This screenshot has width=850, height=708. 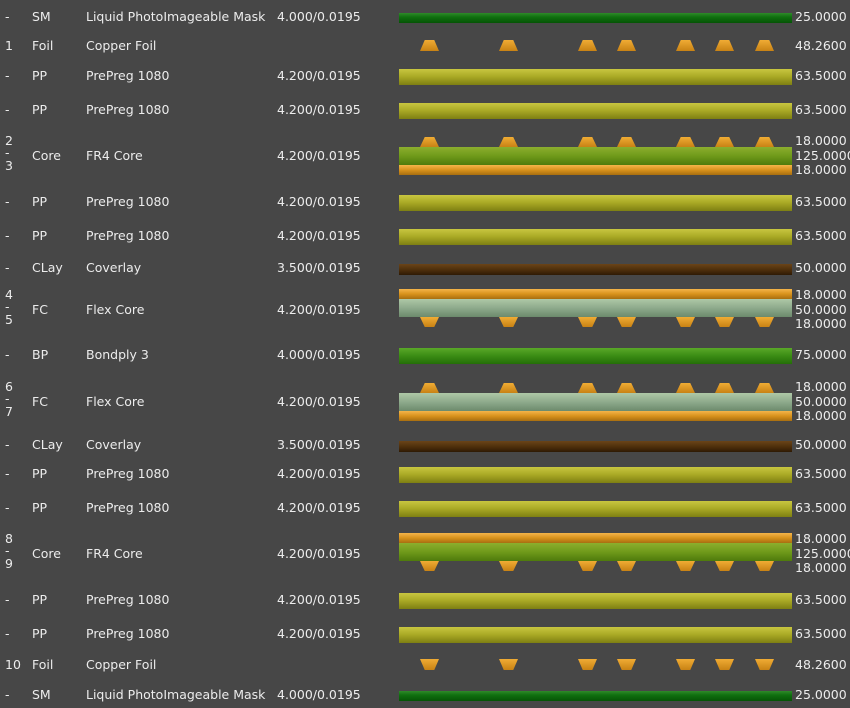 What do you see at coordinates (115, 309) in the screenshot?
I see `layer-material: Flex Core` at bounding box center [115, 309].